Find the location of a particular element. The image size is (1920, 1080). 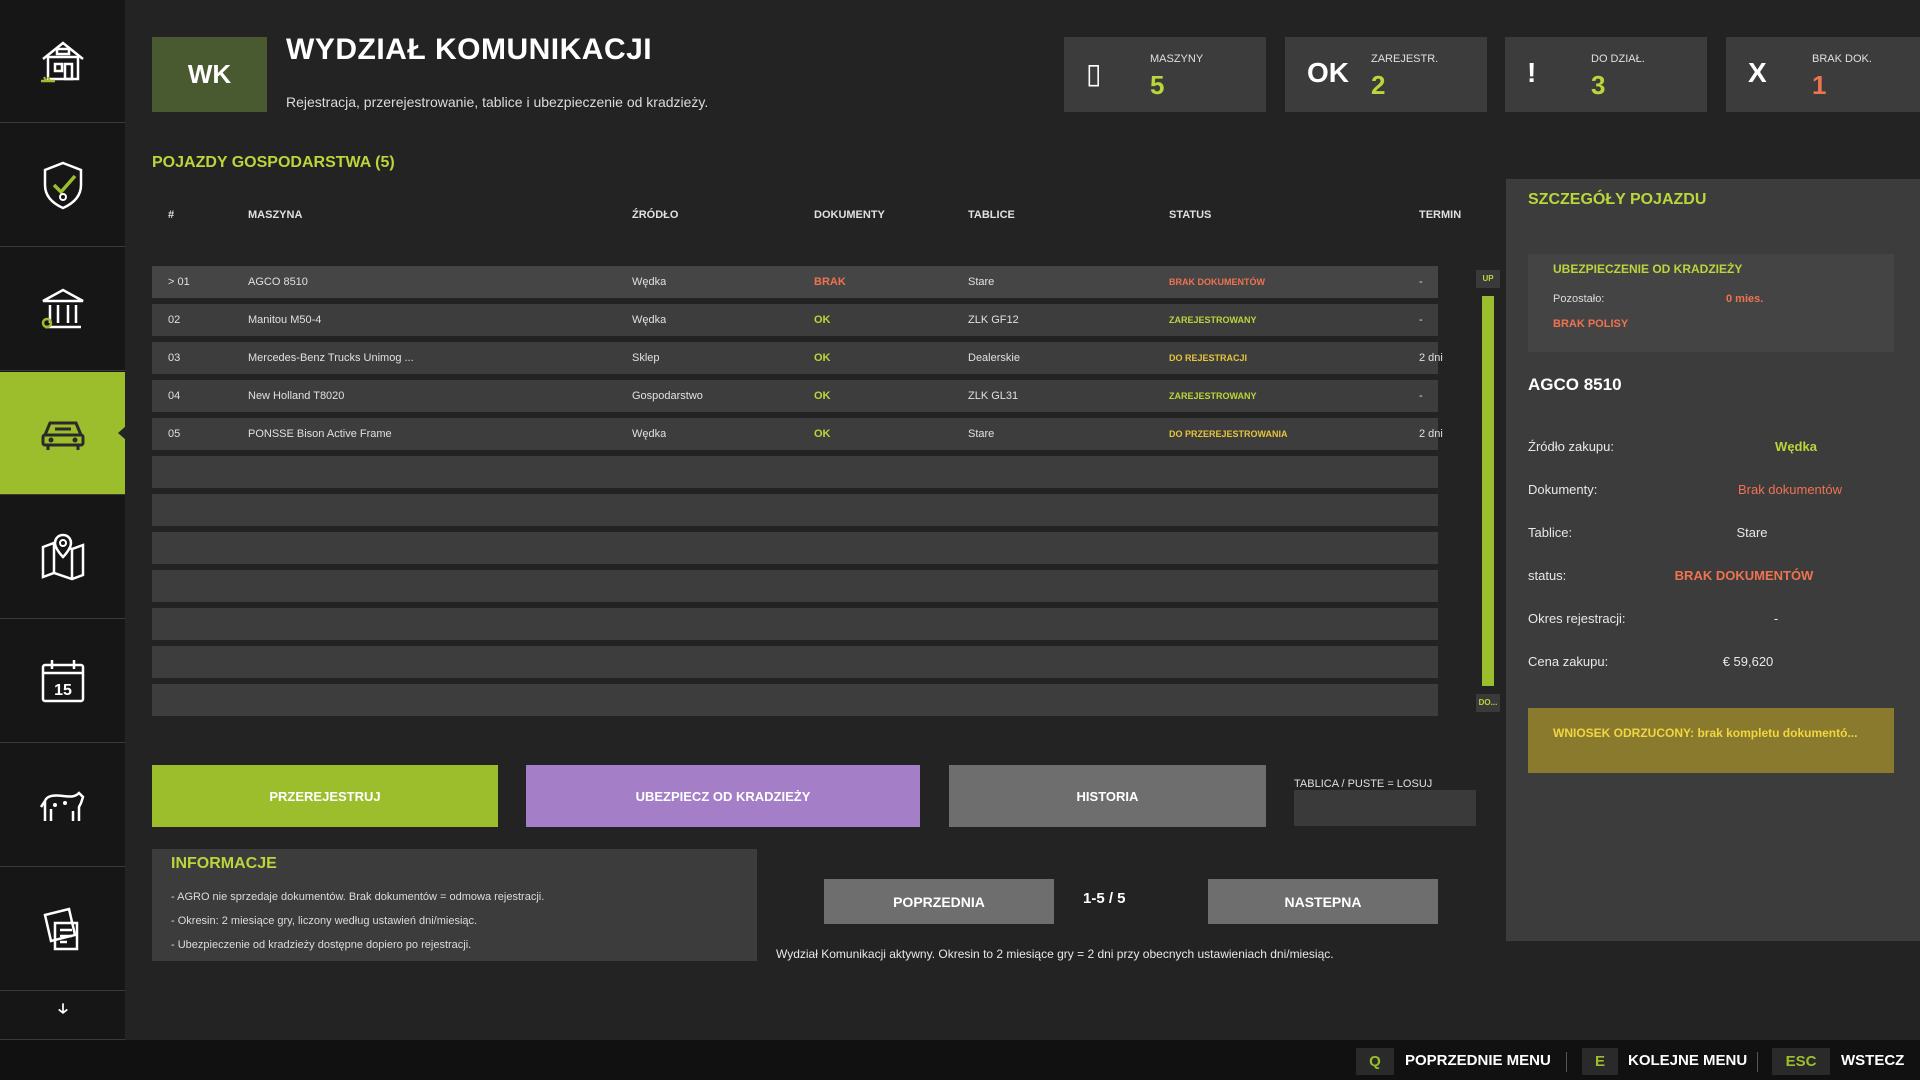

insurance-remaining-label: Pozostało: is located at coordinates (1579, 299).